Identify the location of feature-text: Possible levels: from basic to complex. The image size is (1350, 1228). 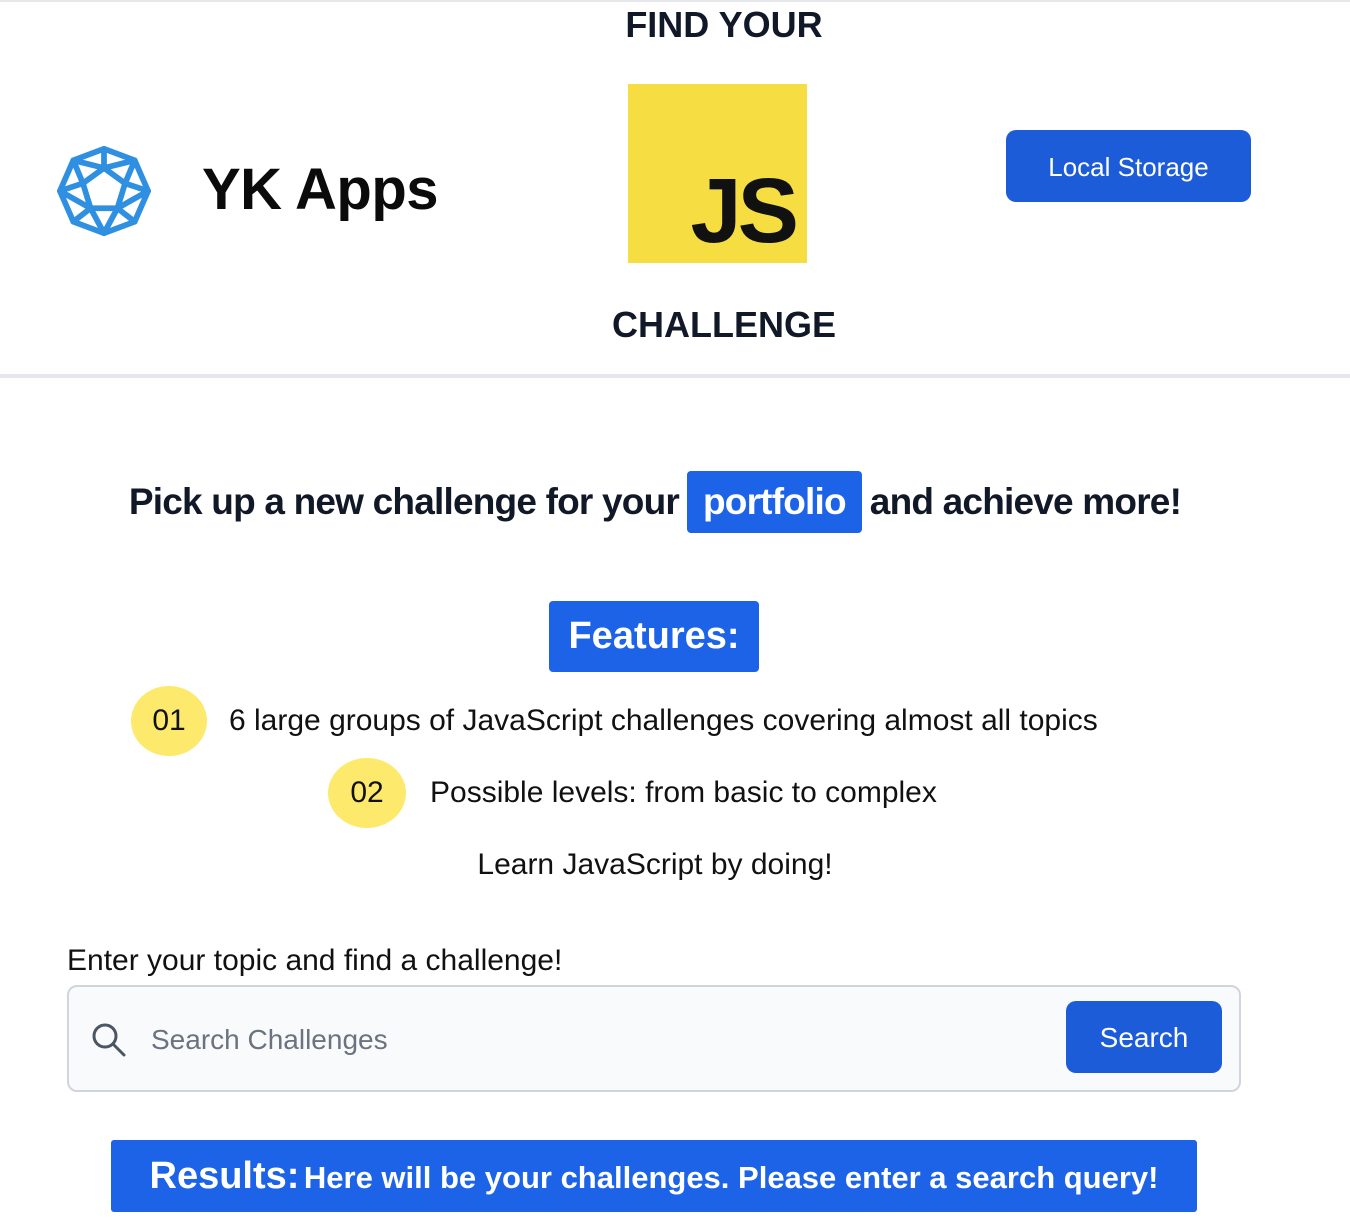
(683, 792).